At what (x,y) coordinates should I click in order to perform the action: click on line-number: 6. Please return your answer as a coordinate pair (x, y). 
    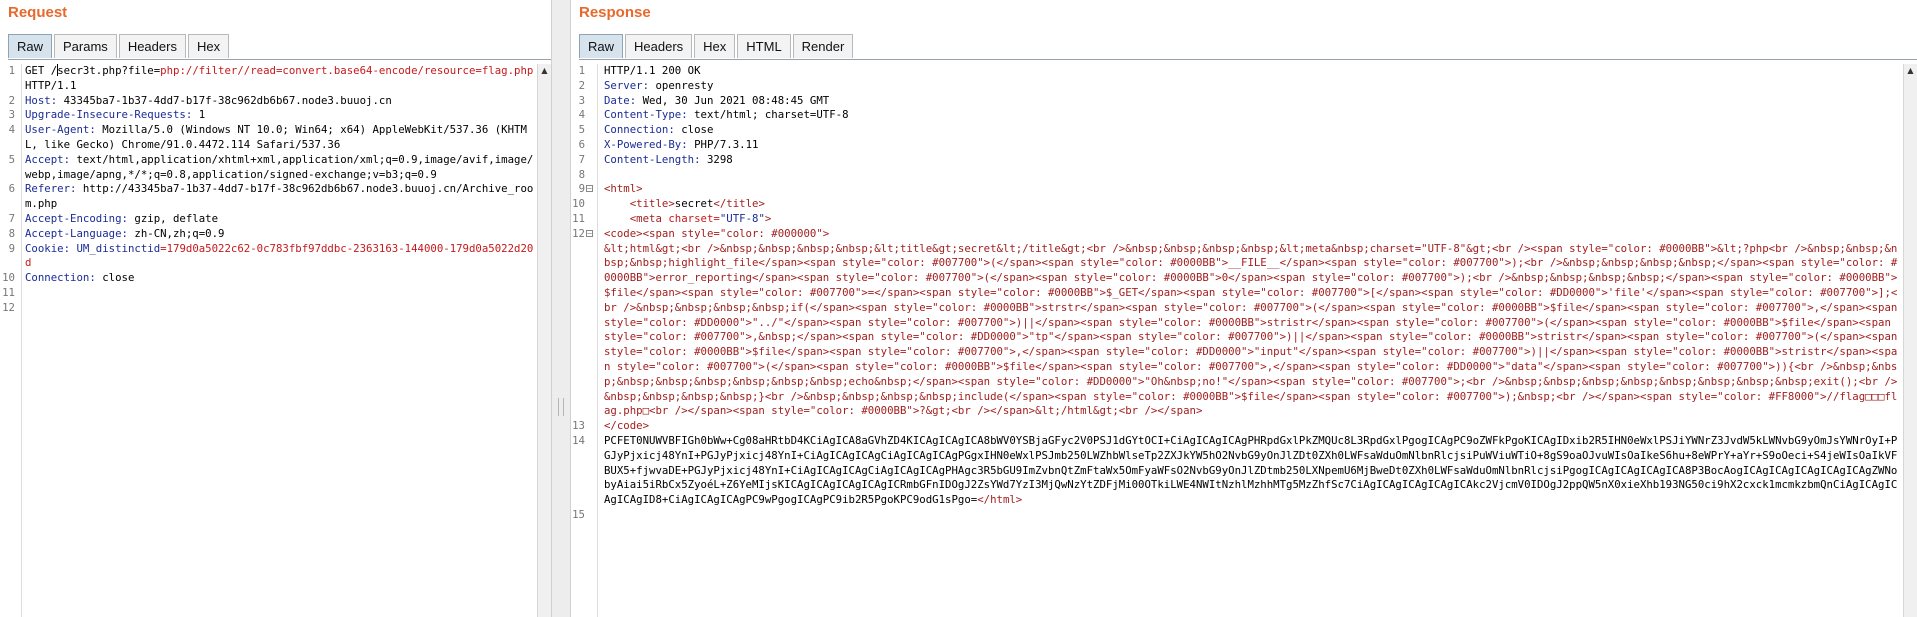
    Looking at the image, I should click on (11, 189).